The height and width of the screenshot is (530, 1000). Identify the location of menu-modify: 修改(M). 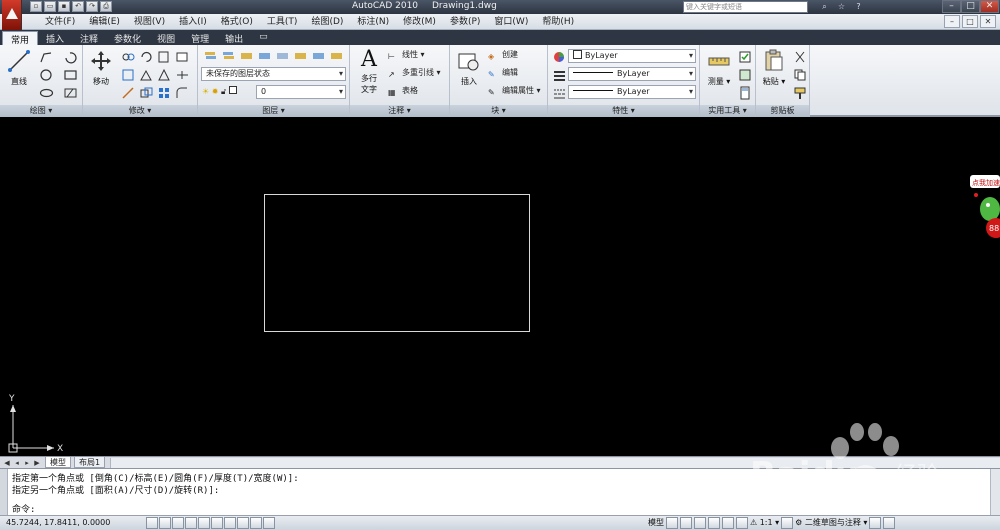
(419, 22).